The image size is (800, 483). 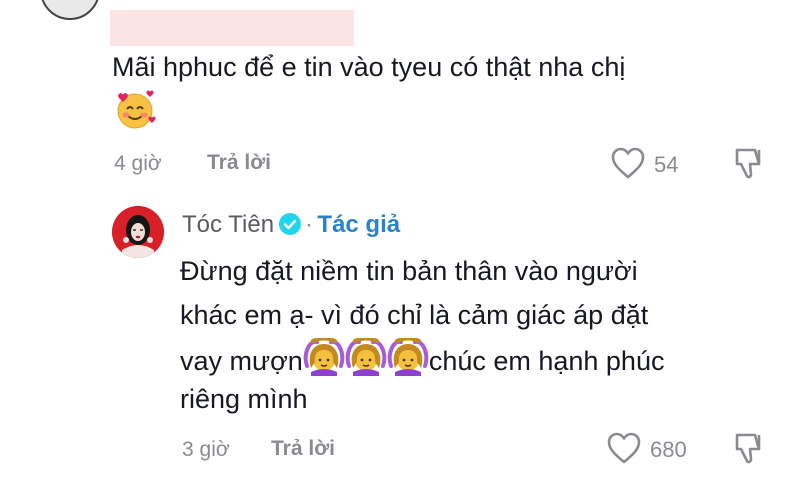 What do you see at coordinates (668, 449) in the screenshot?
I see `like-count: 680` at bounding box center [668, 449].